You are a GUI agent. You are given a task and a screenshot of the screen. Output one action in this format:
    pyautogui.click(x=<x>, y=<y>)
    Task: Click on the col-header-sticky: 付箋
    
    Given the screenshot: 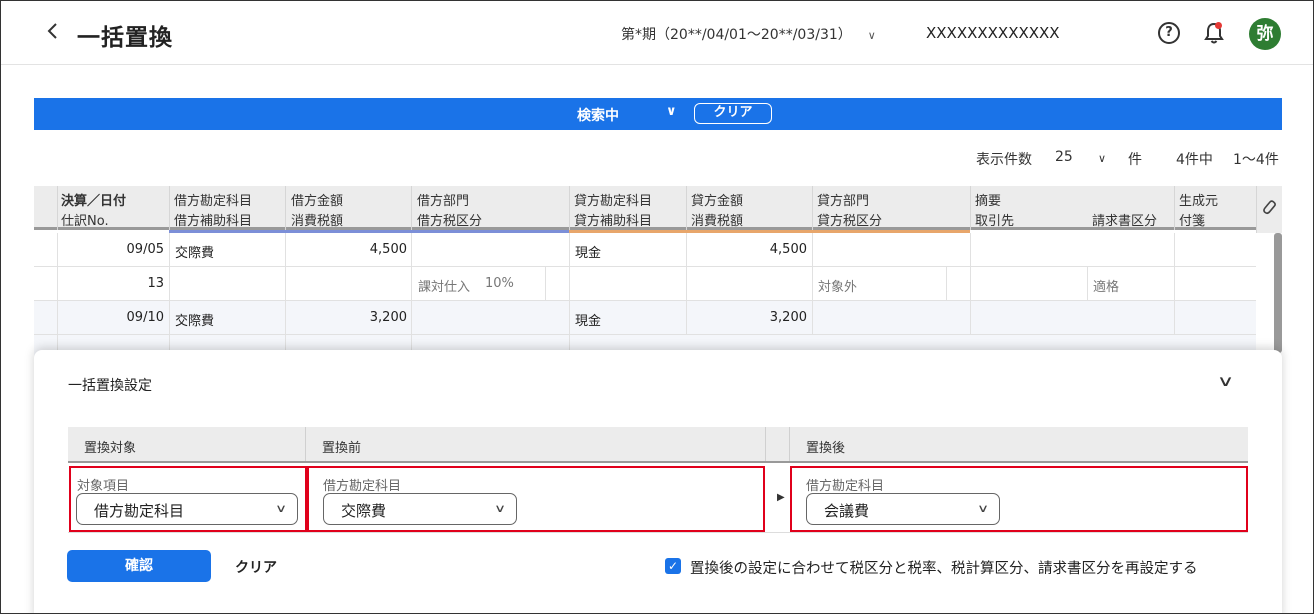 What is the action you would take?
    pyautogui.click(x=1192, y=219)
    